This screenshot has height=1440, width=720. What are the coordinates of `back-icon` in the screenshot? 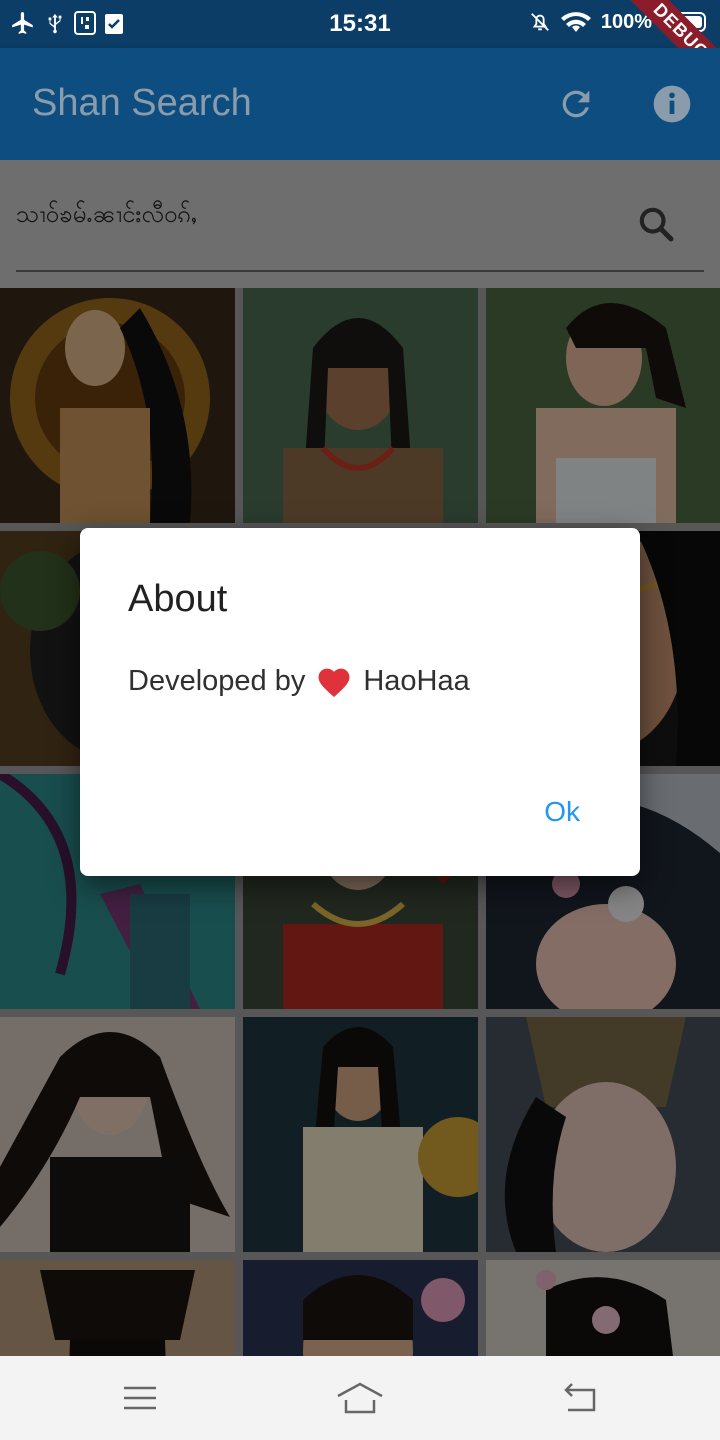 It's located at (580, 1398).